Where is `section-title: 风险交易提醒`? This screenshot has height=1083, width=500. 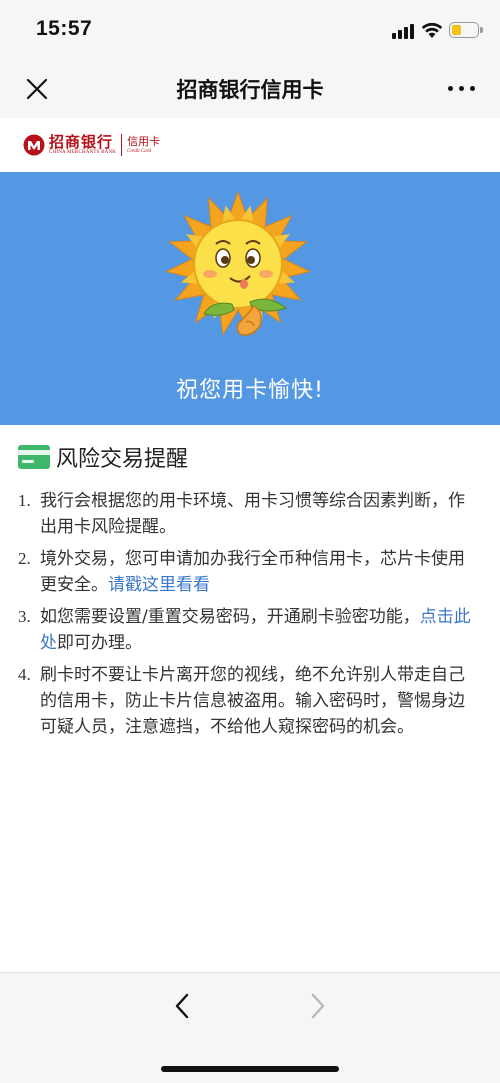 section-title: 风险交易提醒 is located at coordinates (122, 459).